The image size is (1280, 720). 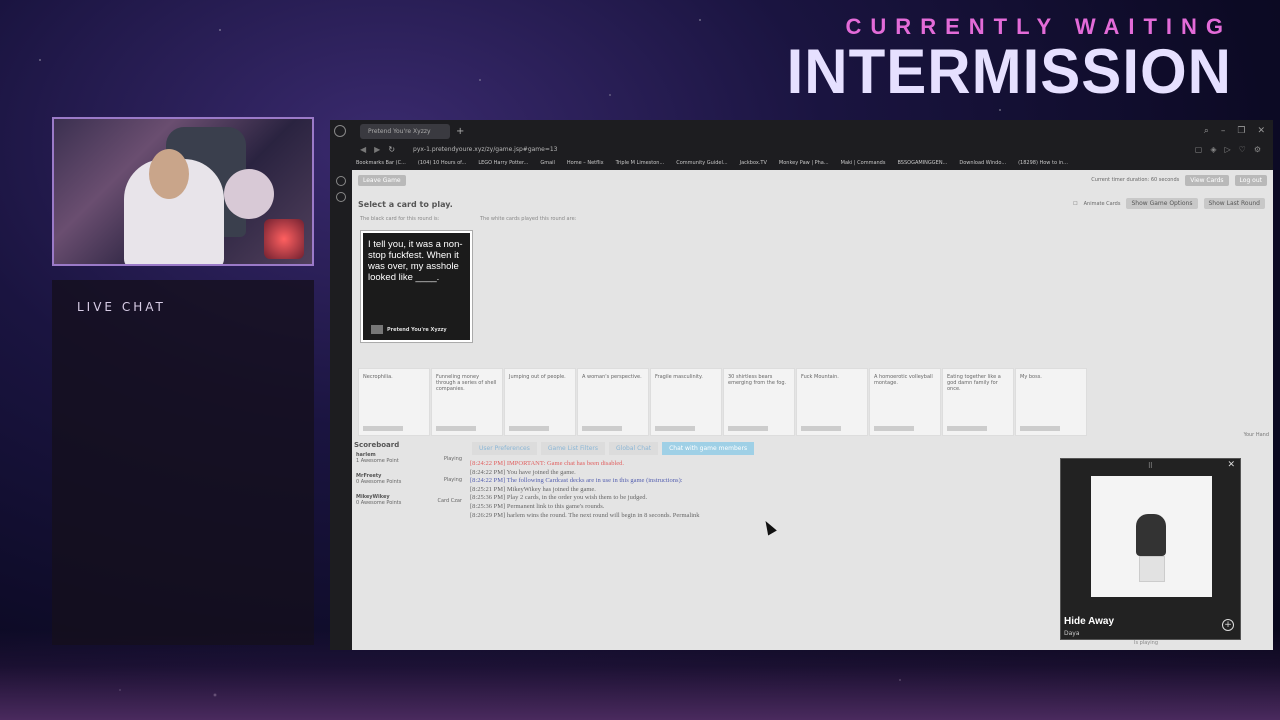 What do you see at coordinates (504, 448) in the screenshot?
I see `tab-user-preferences: User Preferences` at bounding box center [504, 448].